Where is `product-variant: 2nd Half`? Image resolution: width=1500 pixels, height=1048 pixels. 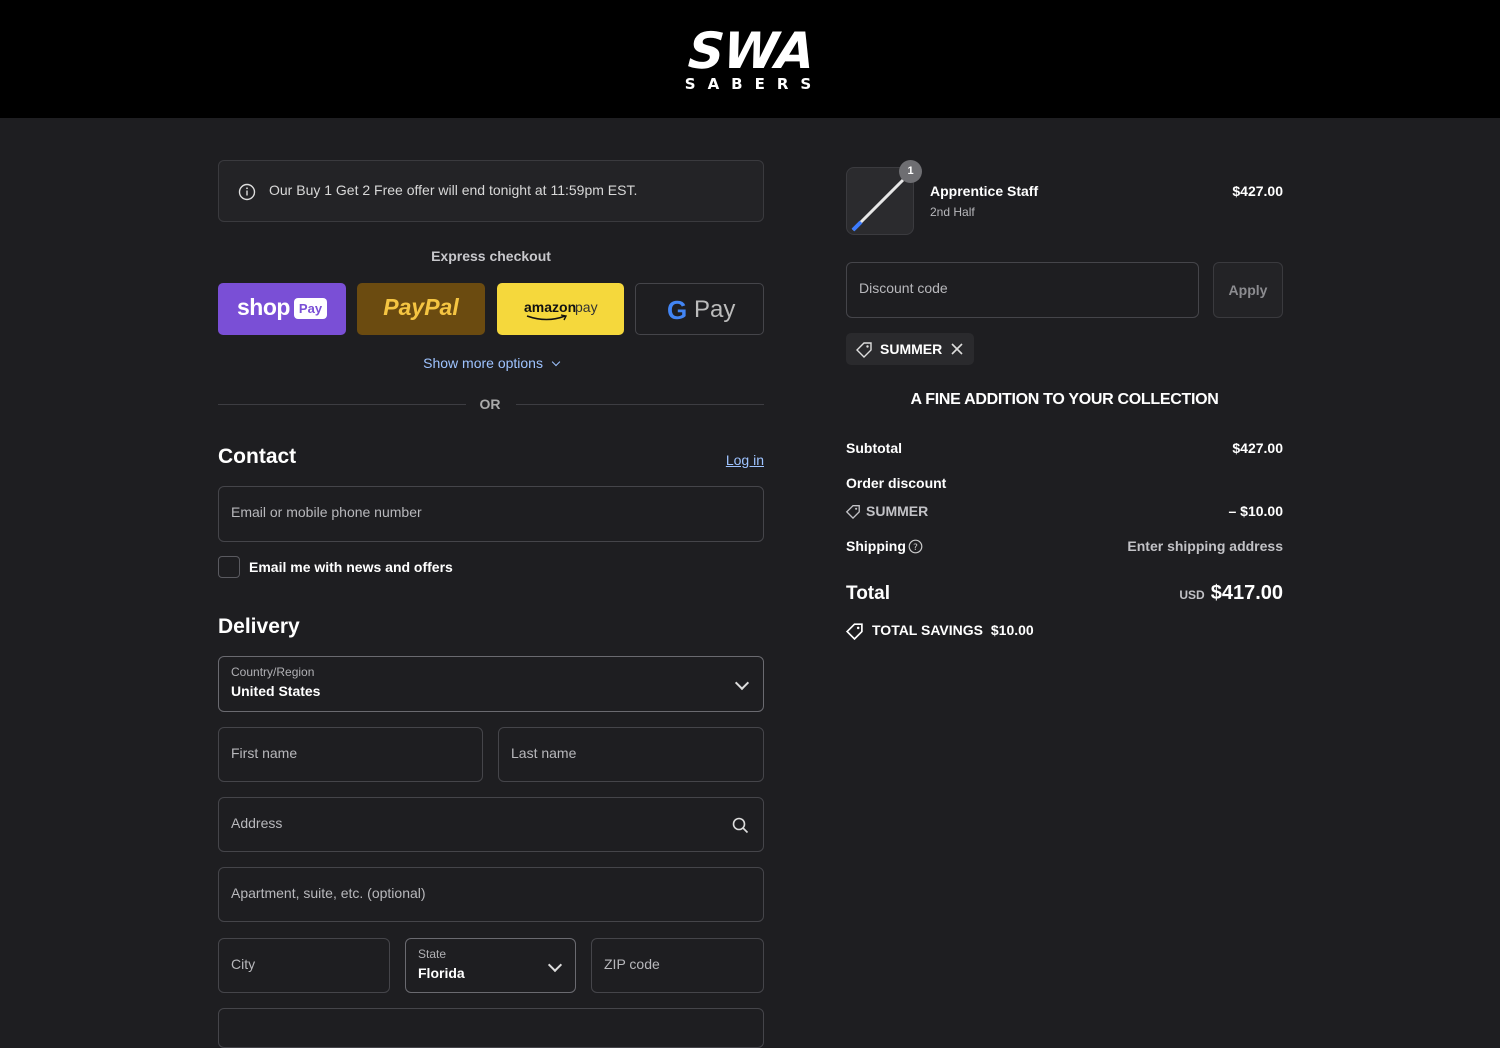 product-variant: 2nd Half is located at coordinates (952, 212).